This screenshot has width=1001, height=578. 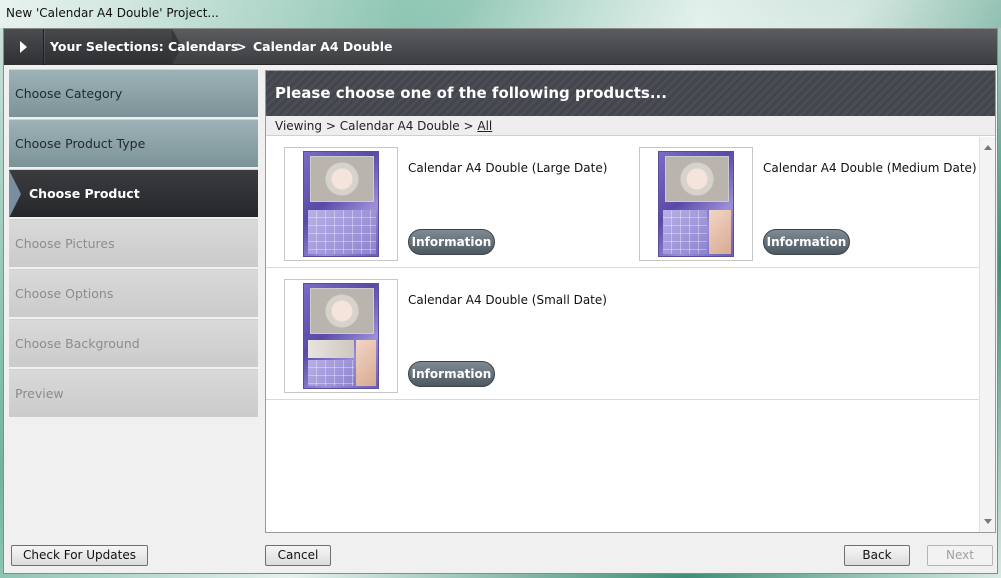 What do you see at coordinates (203, 46) in the screenshot?
I see `crumb-calendars: Calendars` at bounding box center [203, 46].